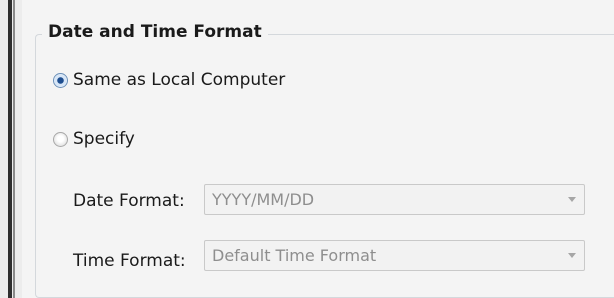 Image resolution: width=614 pixels, height=298 pixels. I want to click on date-format-dropdown: YYYY/MM/DD, so click(394, 199).